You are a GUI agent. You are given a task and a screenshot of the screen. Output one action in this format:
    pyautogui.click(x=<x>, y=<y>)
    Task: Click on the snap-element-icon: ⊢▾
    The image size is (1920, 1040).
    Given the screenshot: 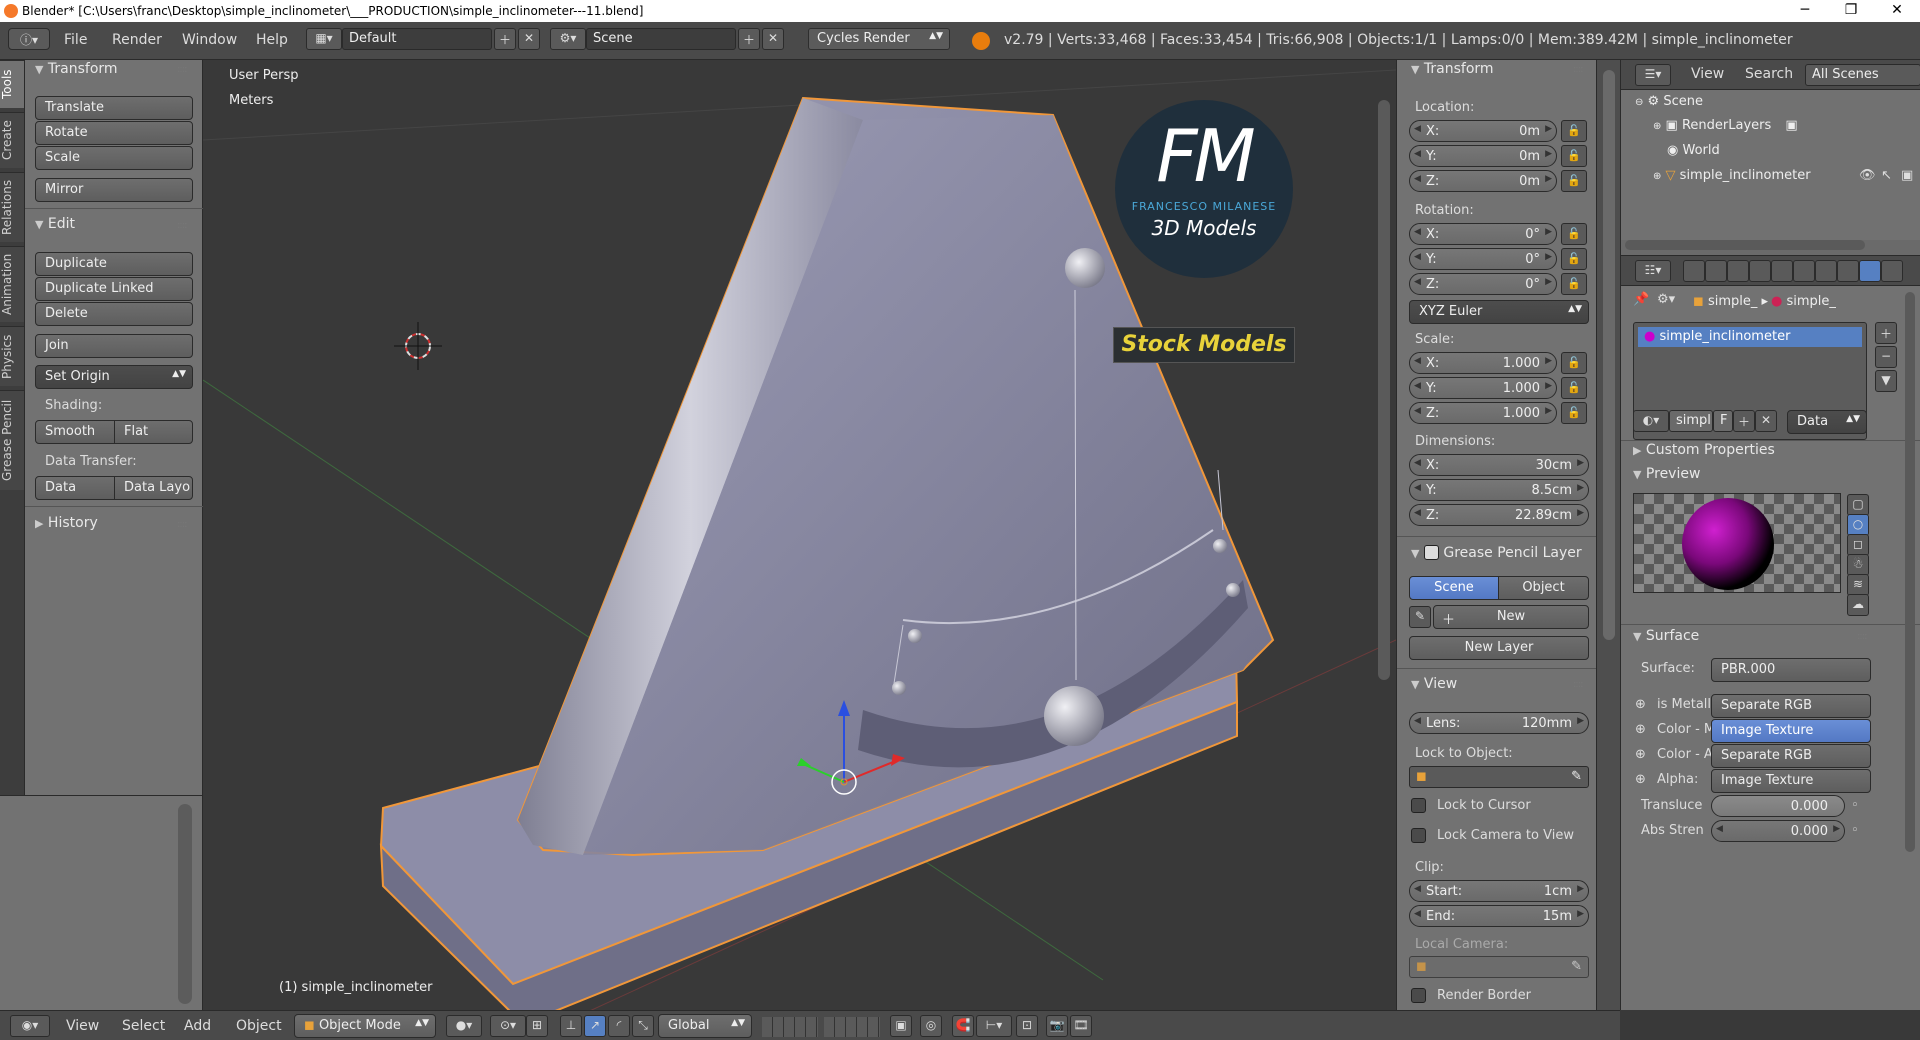 What is the action you would take?
    pyautogui.click(x=994, y=1026)
    